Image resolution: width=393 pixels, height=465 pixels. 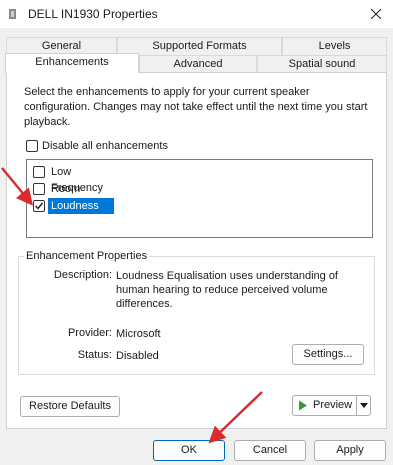 I want to click on preview-label: Preview, so click(x=333, y=405).